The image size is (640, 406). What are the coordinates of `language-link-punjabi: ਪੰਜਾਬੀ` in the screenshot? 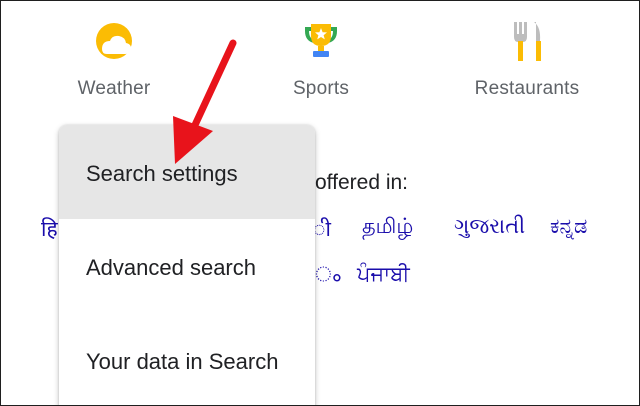 It's located at (383, 275).